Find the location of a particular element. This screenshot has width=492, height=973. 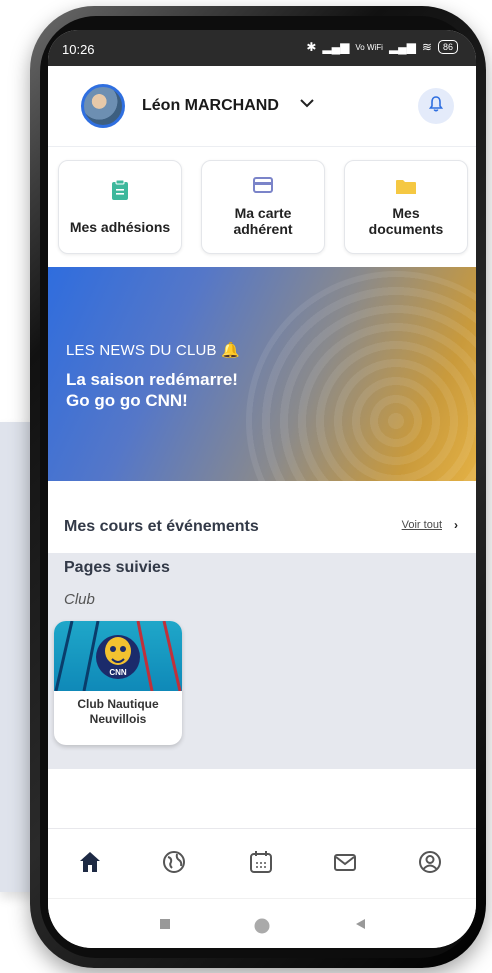

vowifi-label: Vo WiFi is located at coordinates (369, 47).